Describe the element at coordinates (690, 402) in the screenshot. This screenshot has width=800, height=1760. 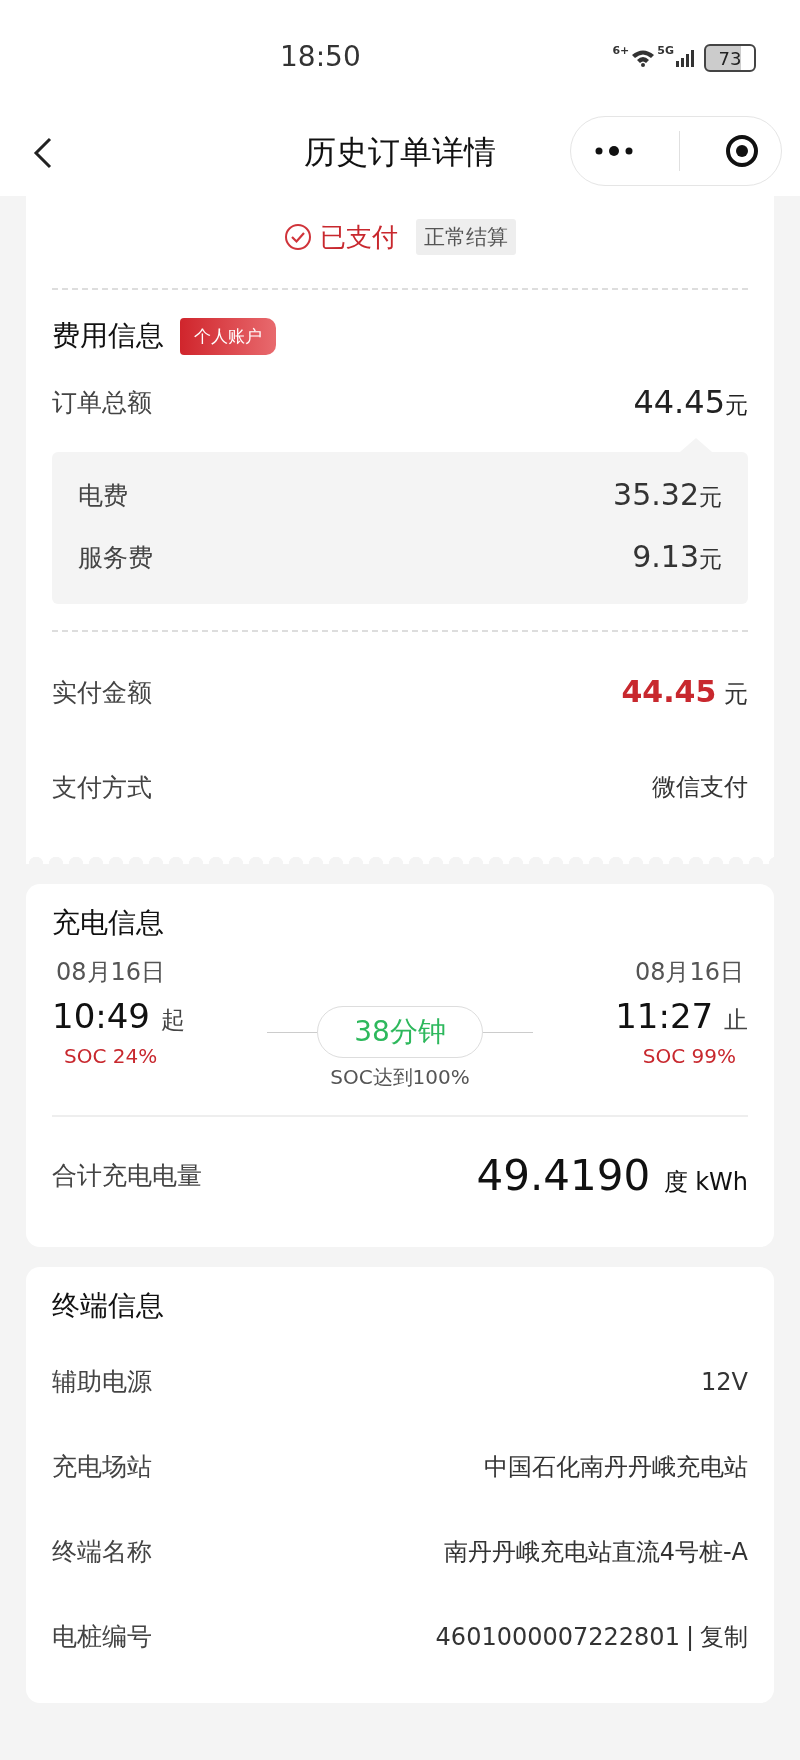
I see `total-amount: 44.45元` at that location.